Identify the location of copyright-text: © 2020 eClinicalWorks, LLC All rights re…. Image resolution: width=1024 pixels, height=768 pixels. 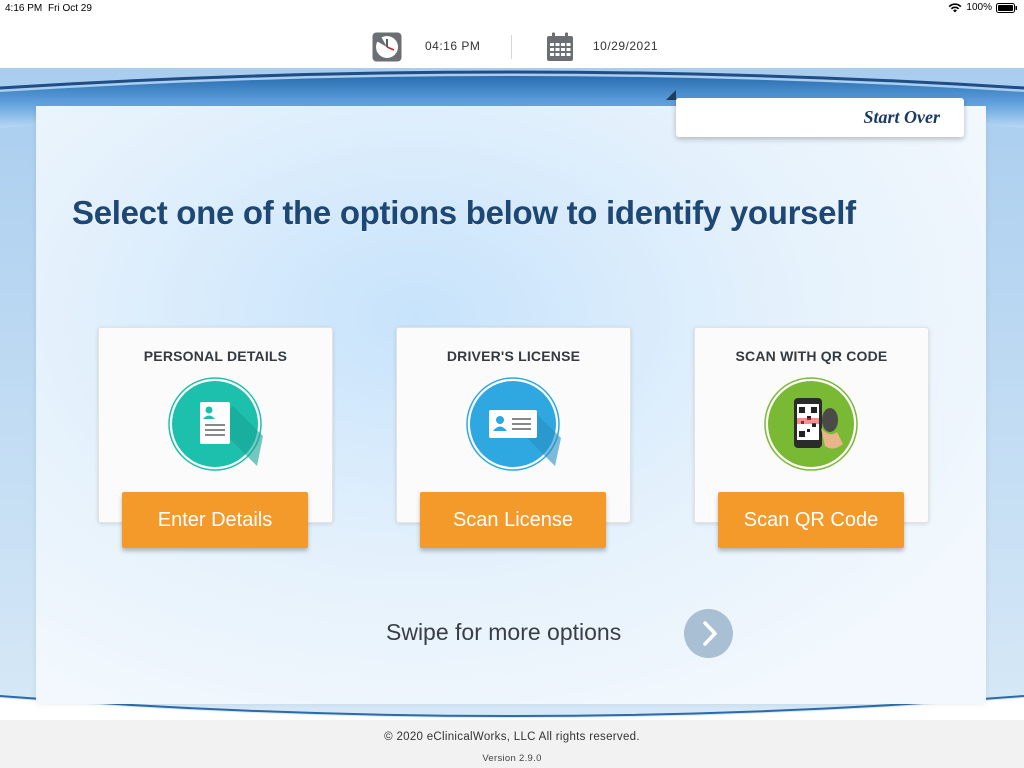
(512, 737).